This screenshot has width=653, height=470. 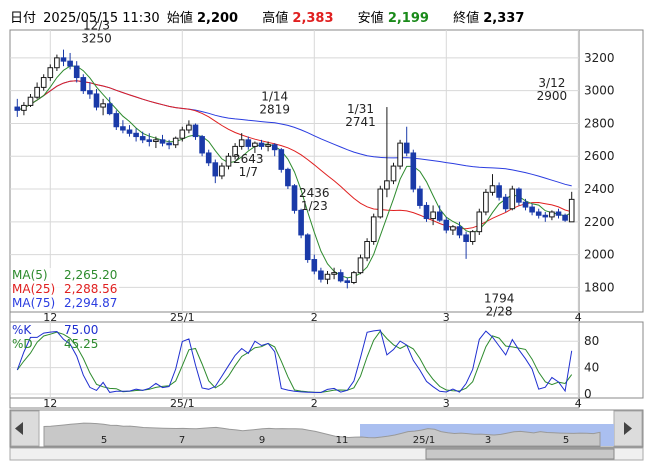 I want to click on annotation-date: 1/23, so click(x=314, y=206).